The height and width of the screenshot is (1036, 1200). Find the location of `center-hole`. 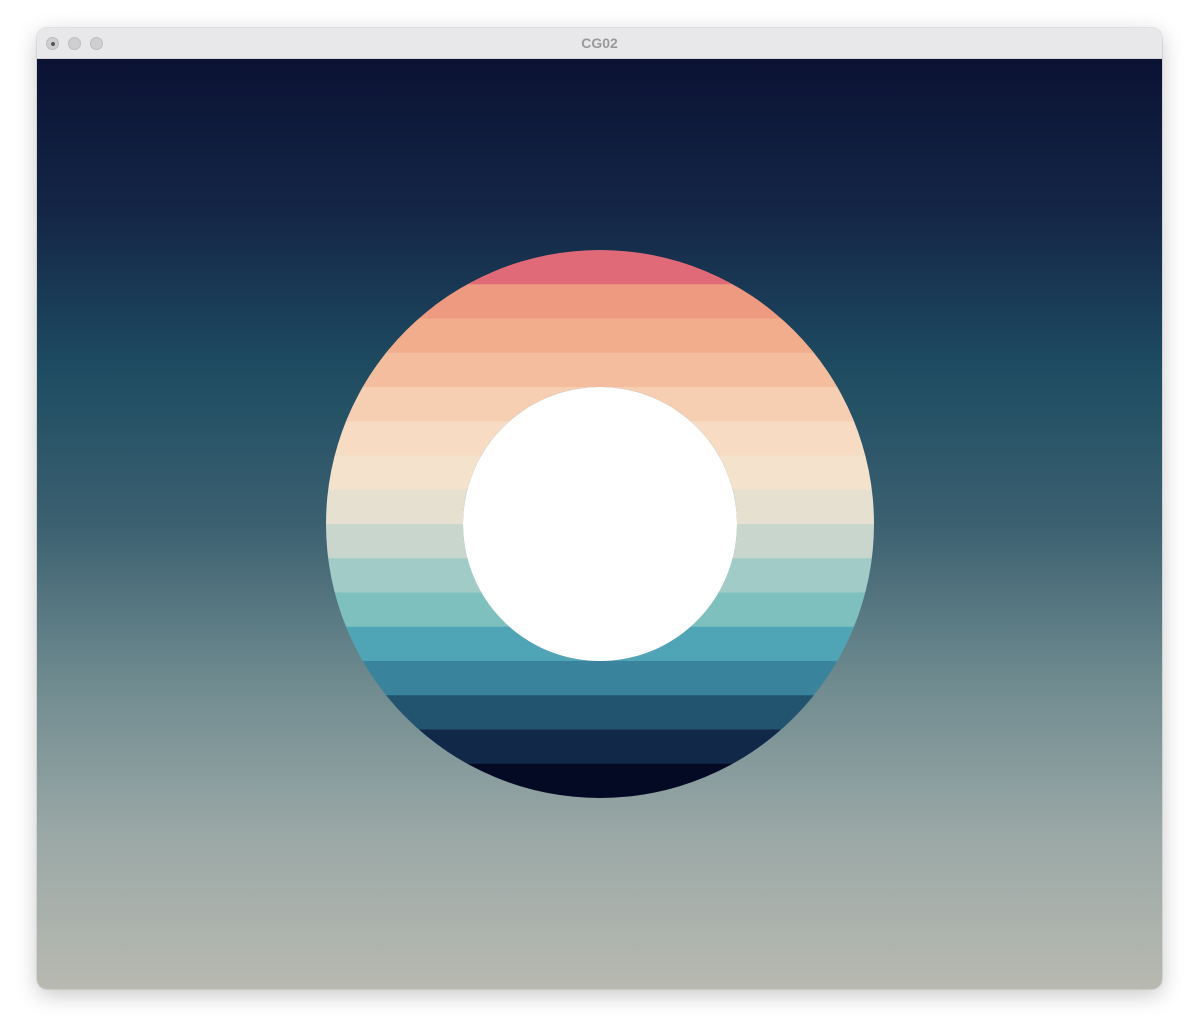

center-hole is located at coordinates (600, 524).